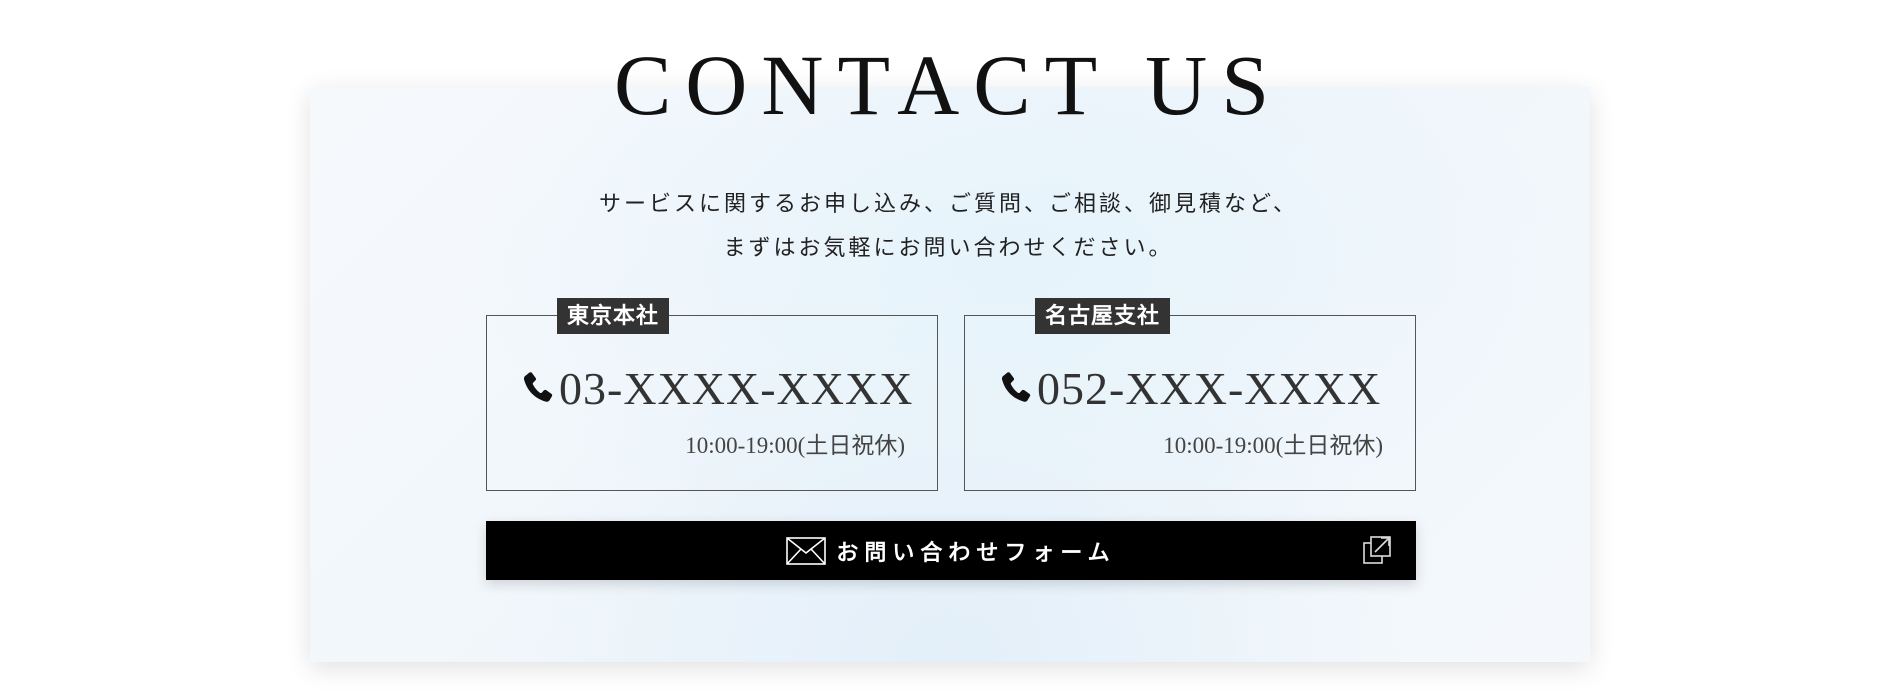 This screenshot has width=1897, height=695. Describe the element at coordinates (948, 248) in the screenshot. I see `intro-text-line-2: まずはお気軽にお問い合わせください。` at that location.